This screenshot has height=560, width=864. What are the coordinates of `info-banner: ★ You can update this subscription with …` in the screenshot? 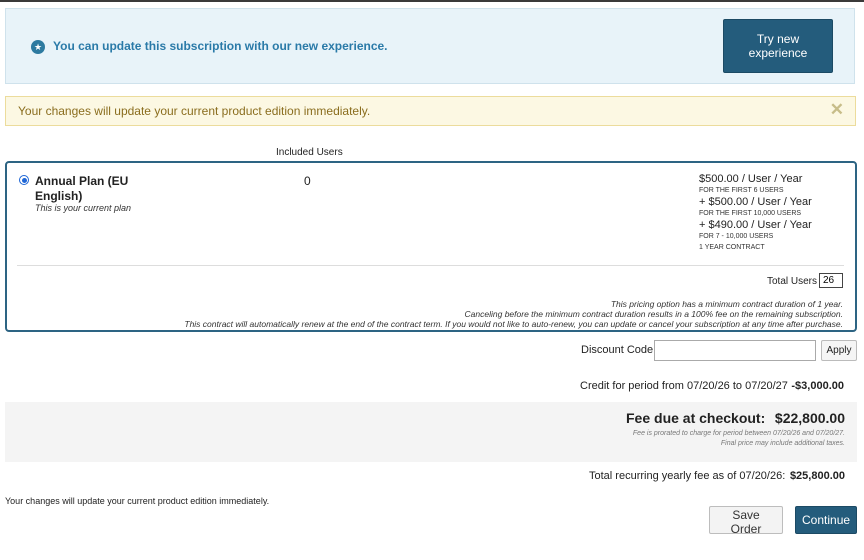 It's located at (430, 46).